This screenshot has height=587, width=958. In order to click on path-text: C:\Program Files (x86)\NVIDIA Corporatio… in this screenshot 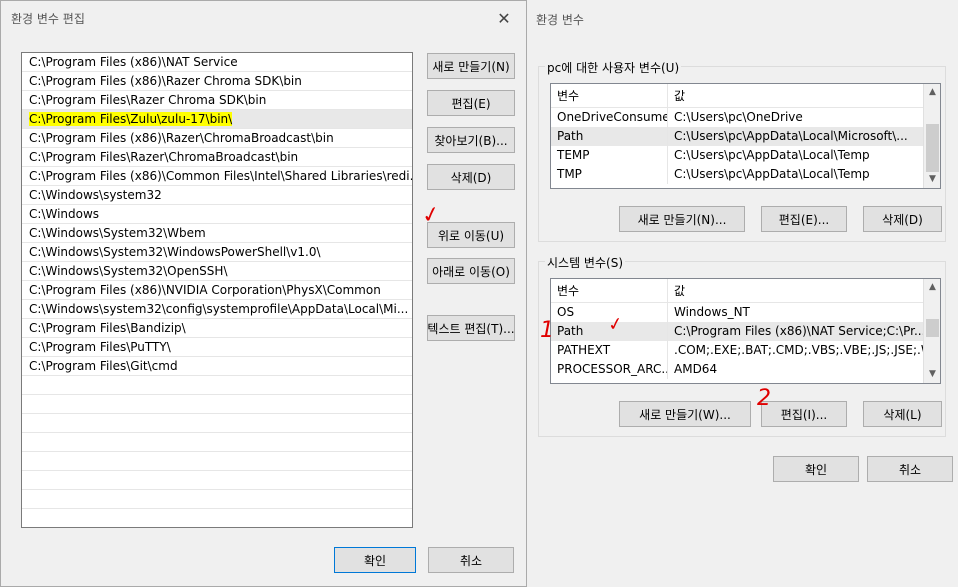, I will do `click(205, 290)`.